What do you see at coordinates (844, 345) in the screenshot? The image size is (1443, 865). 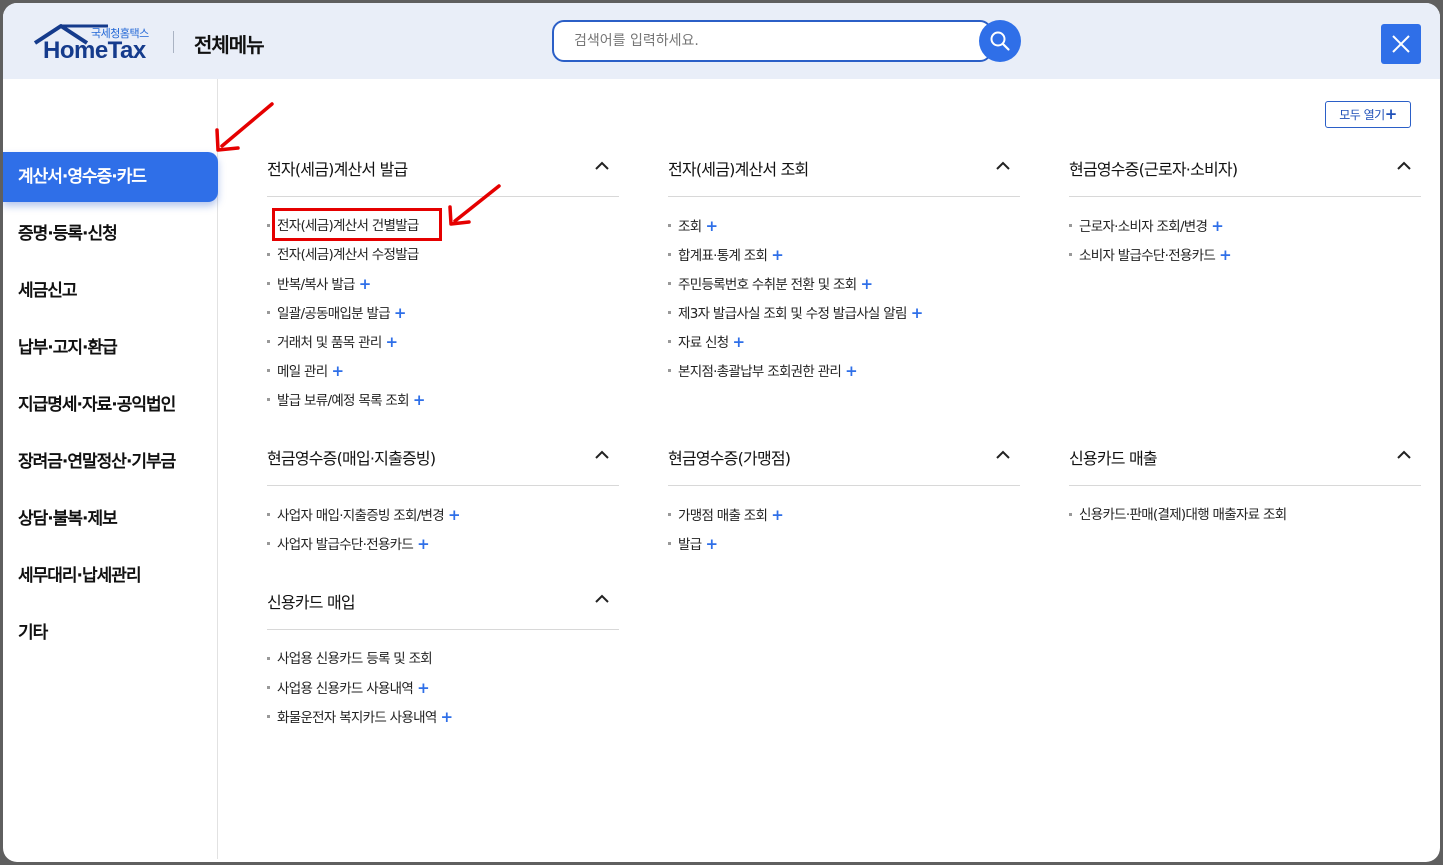 I see `menu-item-data-request: 자료 신청 +` at bounding box center [844, 345].